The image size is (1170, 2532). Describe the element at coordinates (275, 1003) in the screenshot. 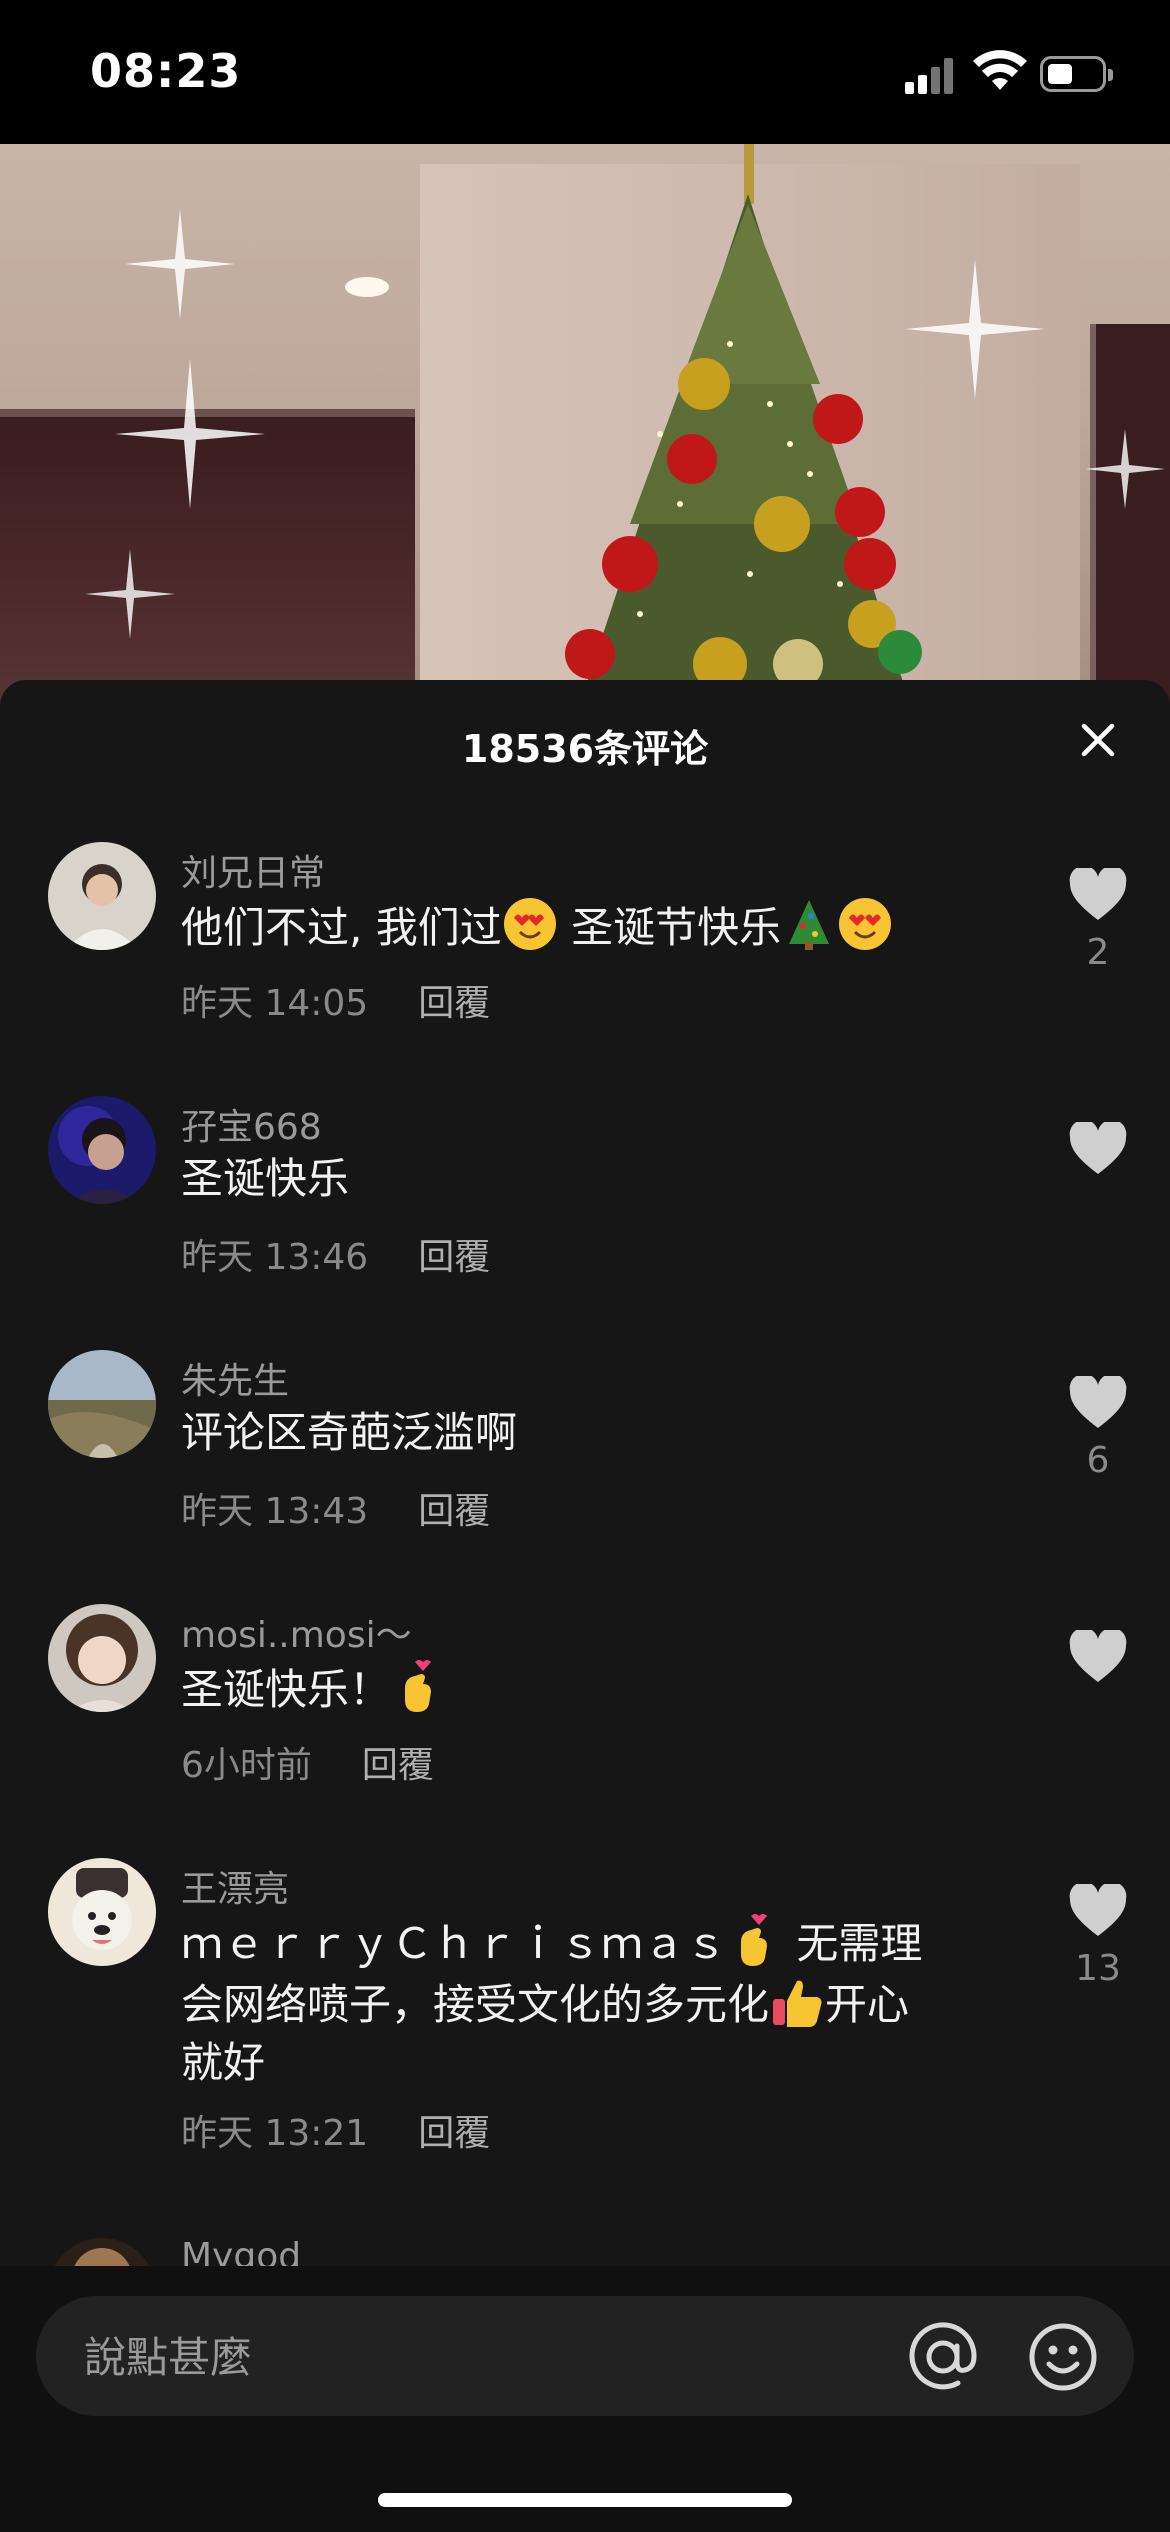

I see `comment-time: 昨天 14:05` at that location.